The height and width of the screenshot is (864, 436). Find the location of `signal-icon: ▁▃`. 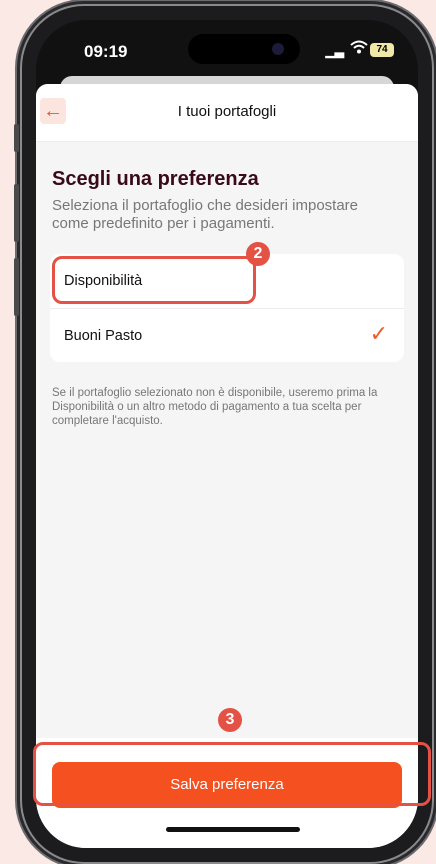

signal-icon: ▁▃ is located at coordinates (334, 51).